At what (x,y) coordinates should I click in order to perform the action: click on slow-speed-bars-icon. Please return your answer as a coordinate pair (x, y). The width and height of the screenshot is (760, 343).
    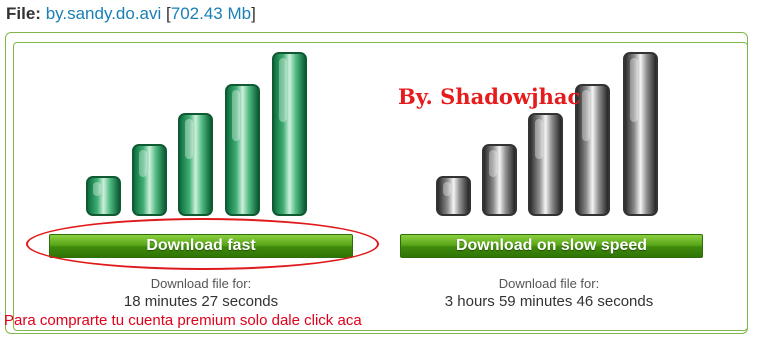
    Looking at the image, I should click on (548, 134).